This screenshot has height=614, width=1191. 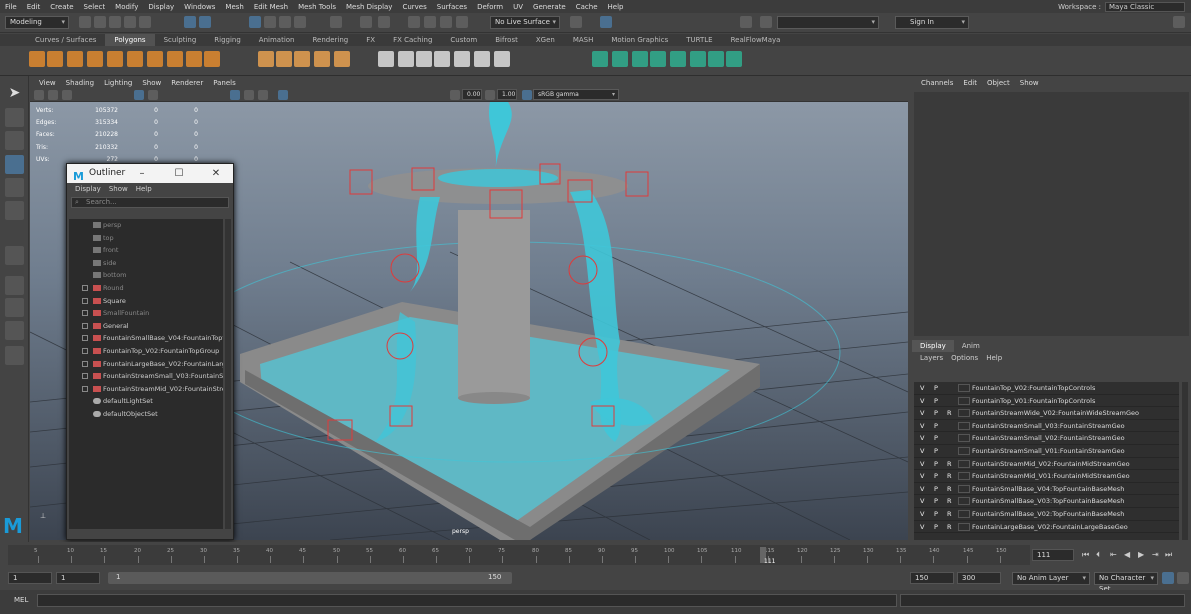 What do you see at coordinates (153, 95) in the screenshot?
I see `film-gate-icon` at bounding box center [153, 95].